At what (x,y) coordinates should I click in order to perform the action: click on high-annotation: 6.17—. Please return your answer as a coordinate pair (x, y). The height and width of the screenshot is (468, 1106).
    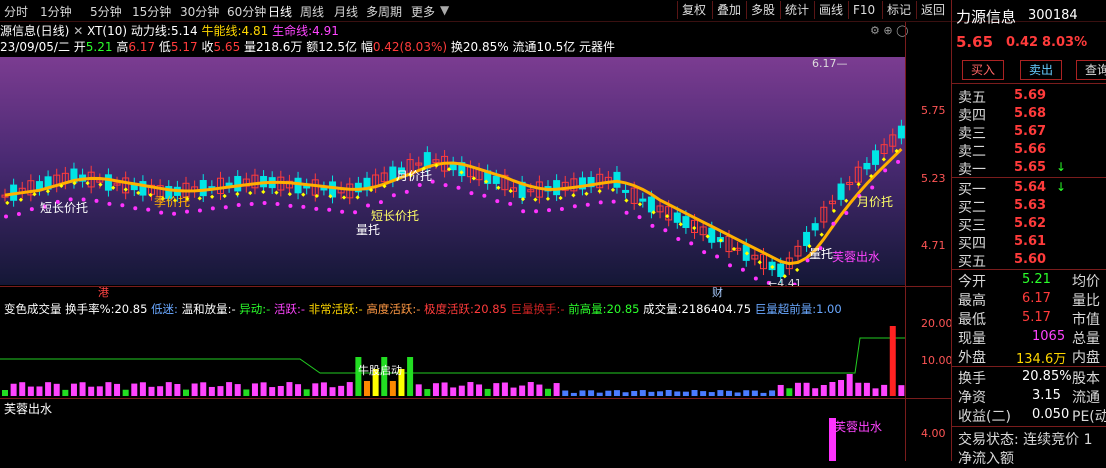
    Looking at the image, I should click on (830, 63).